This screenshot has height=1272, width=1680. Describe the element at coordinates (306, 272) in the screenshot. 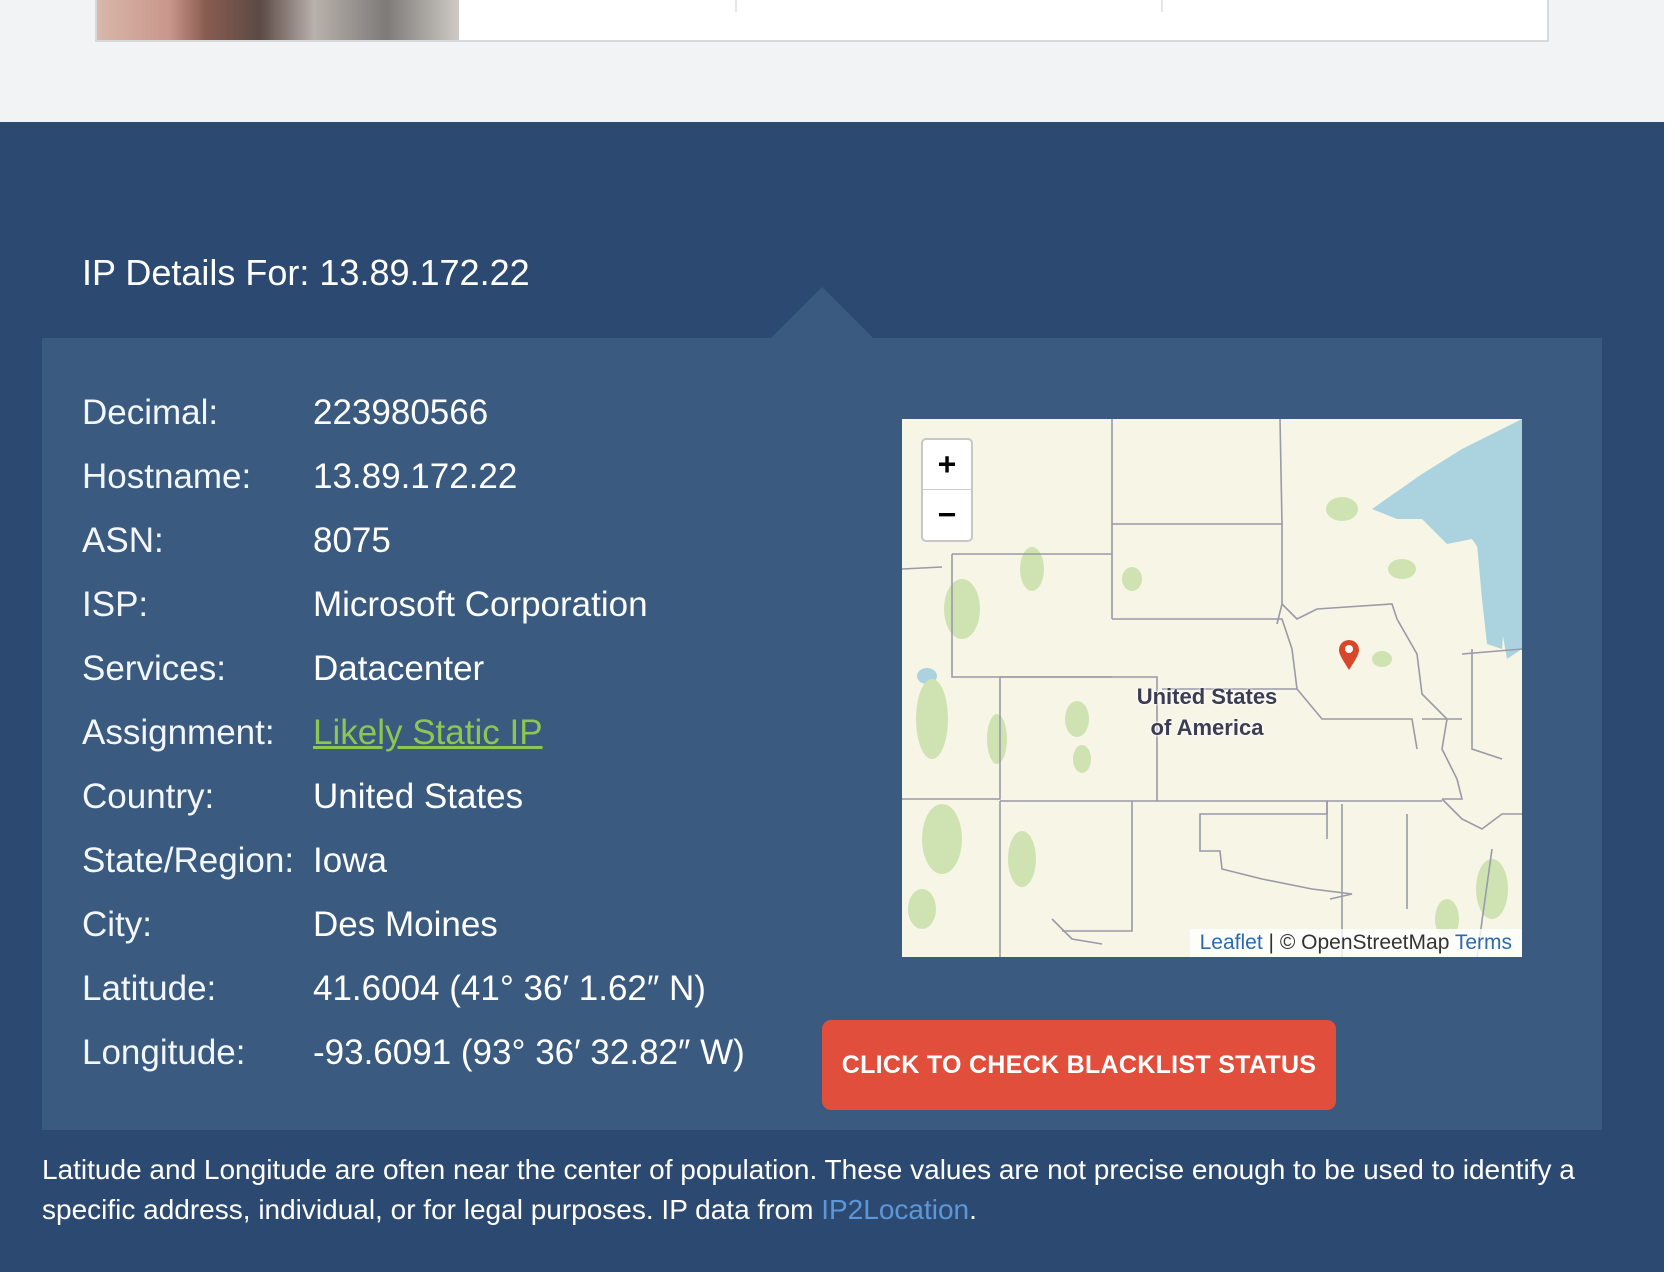

I see `page-title: IP Details For: 13.89.172.22` at that location.